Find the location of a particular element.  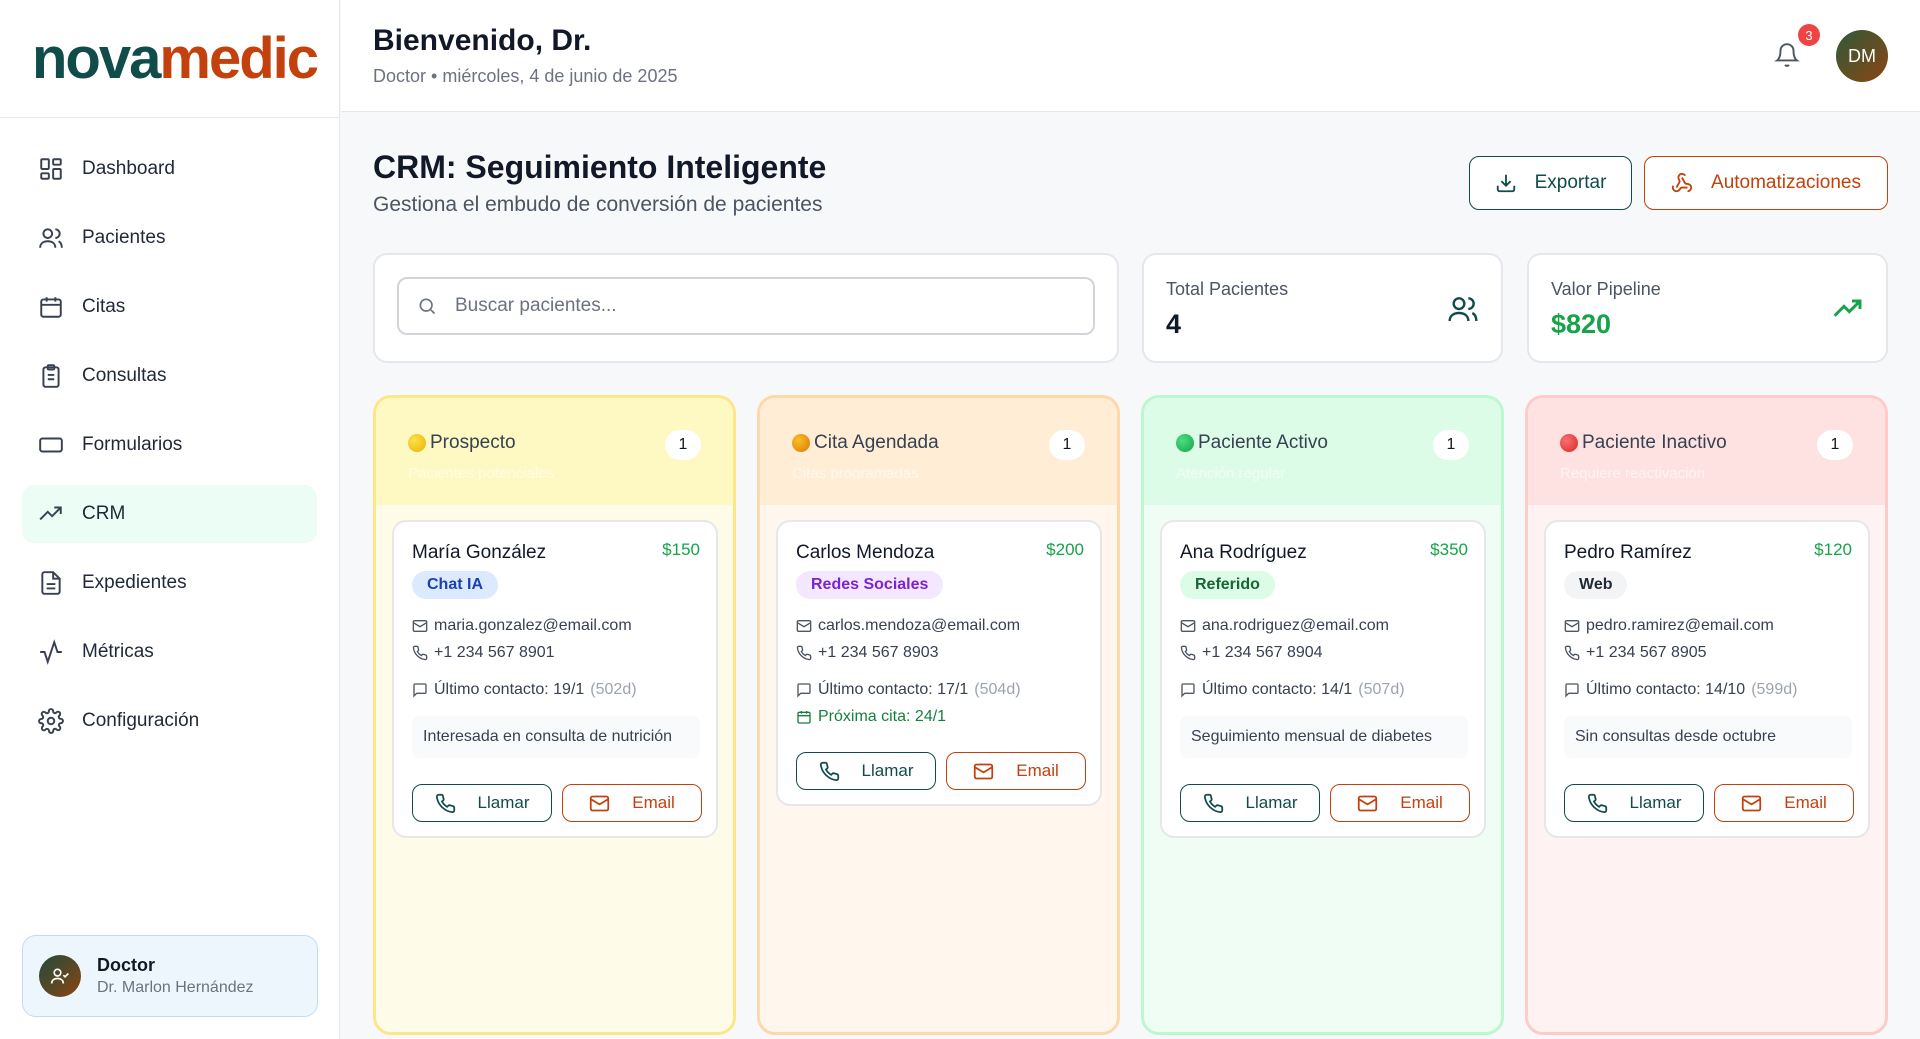

column-title: Paciente Inactivo is located at coordinates (1643, 443).